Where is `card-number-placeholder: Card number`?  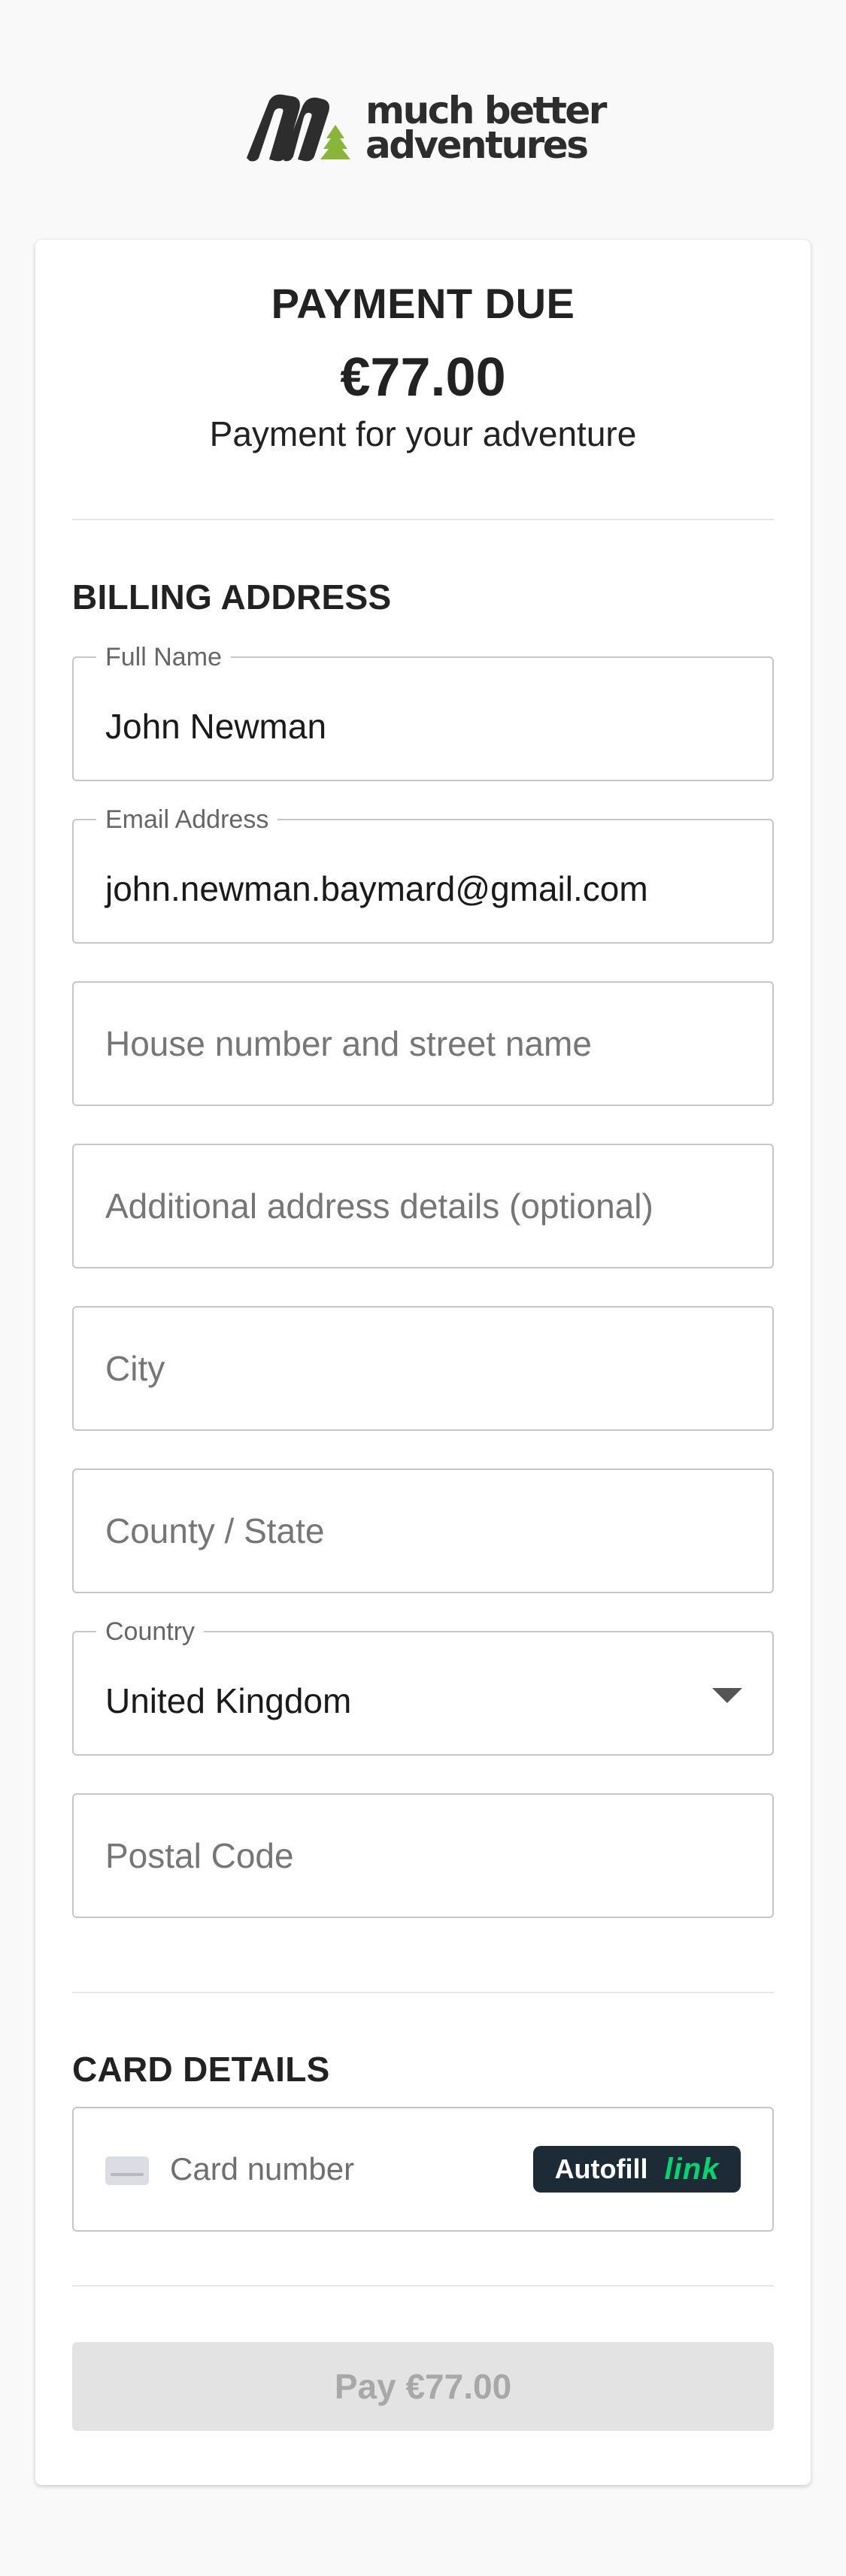 card-number-placeholder: Card number is located at coordinates (262, 2169).